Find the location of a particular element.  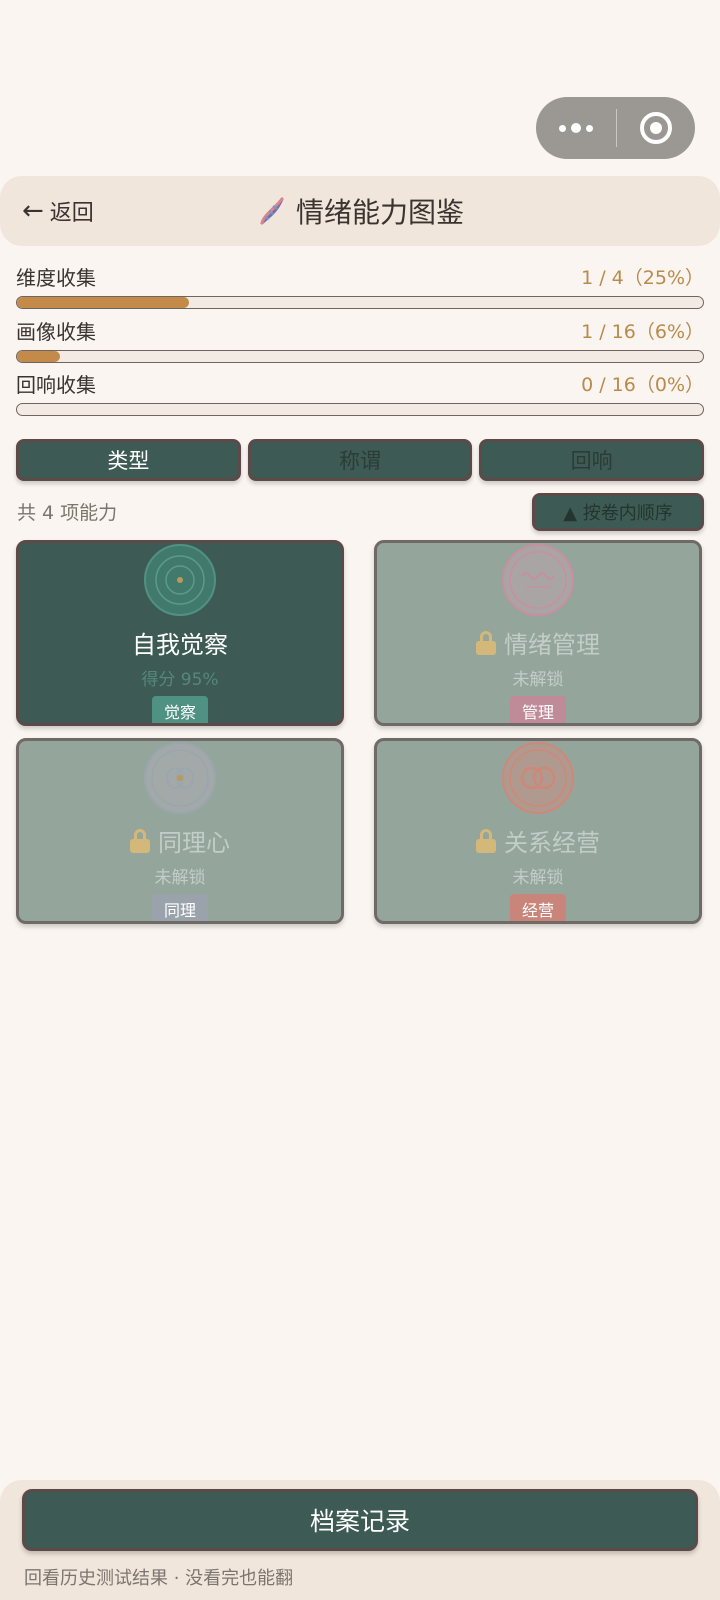

card-badge: 觉察 is located at coordinates (180, 709).